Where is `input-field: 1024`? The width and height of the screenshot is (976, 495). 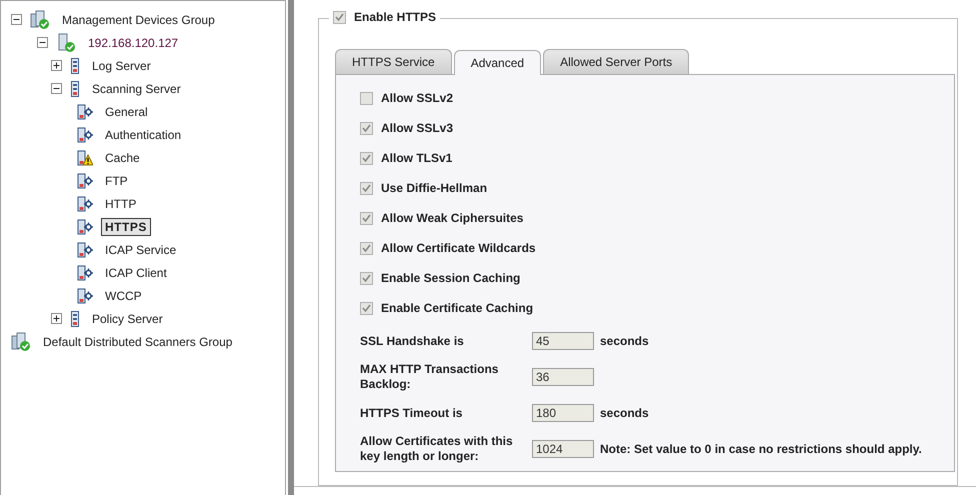
input-field: 1024 is located at coordinates (563, 449).